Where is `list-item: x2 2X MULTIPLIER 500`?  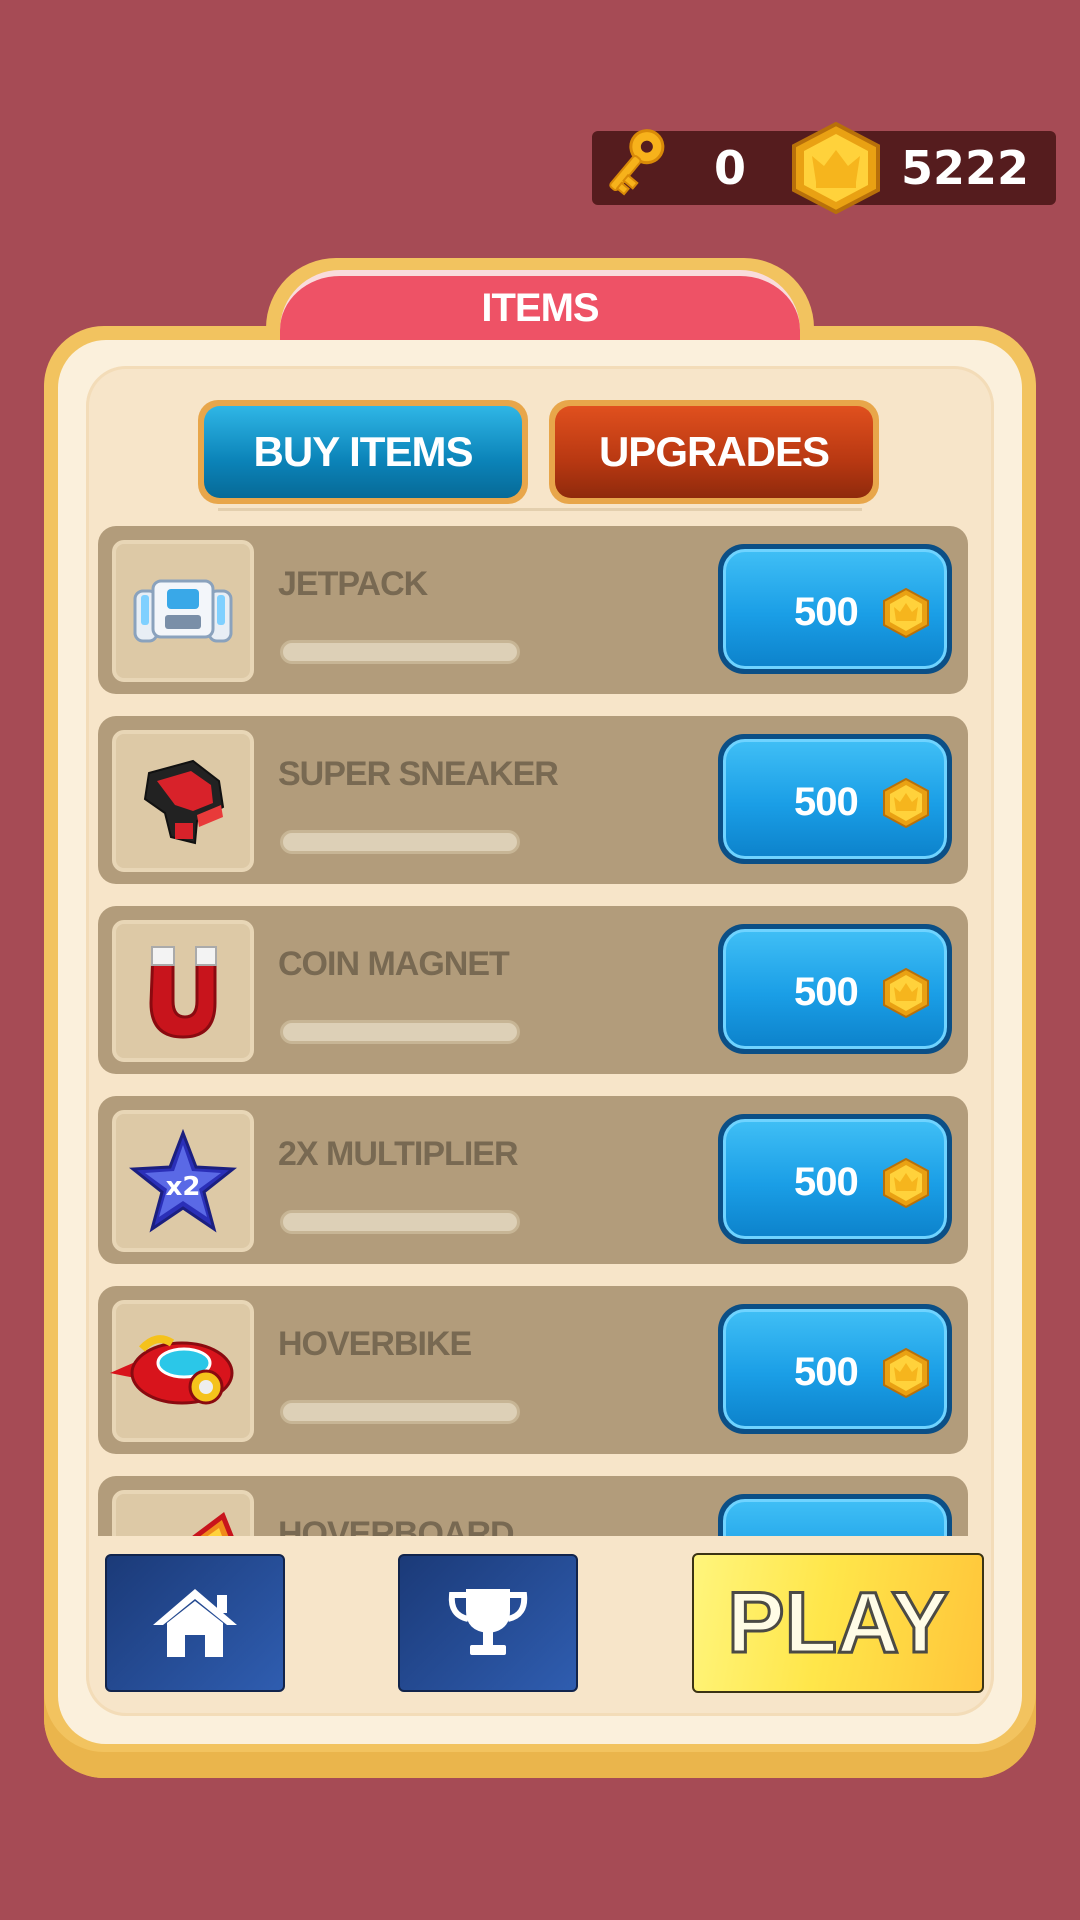
list-item: x2 2X MULTIPLIER 500 is located at coordinates (533, 1180).